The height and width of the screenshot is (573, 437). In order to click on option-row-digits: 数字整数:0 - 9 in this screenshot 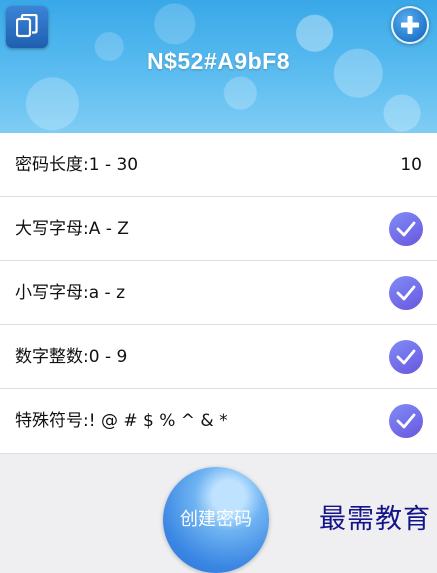, I will do `click(218, 357)`.